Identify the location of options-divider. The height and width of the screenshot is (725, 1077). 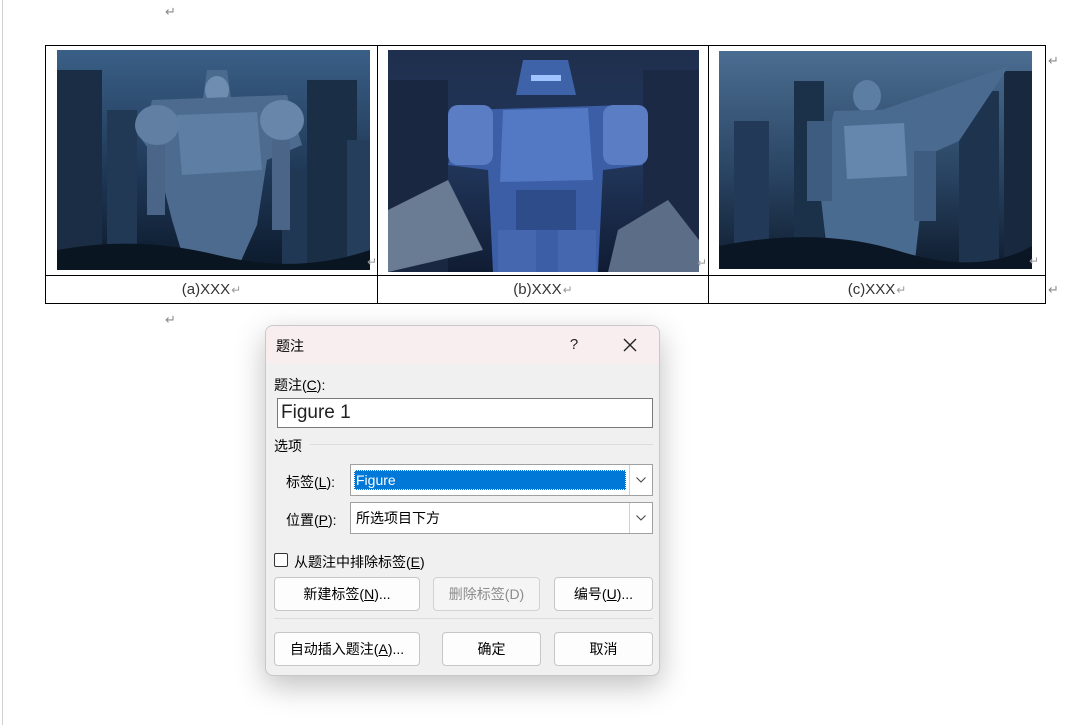
(481, 444).